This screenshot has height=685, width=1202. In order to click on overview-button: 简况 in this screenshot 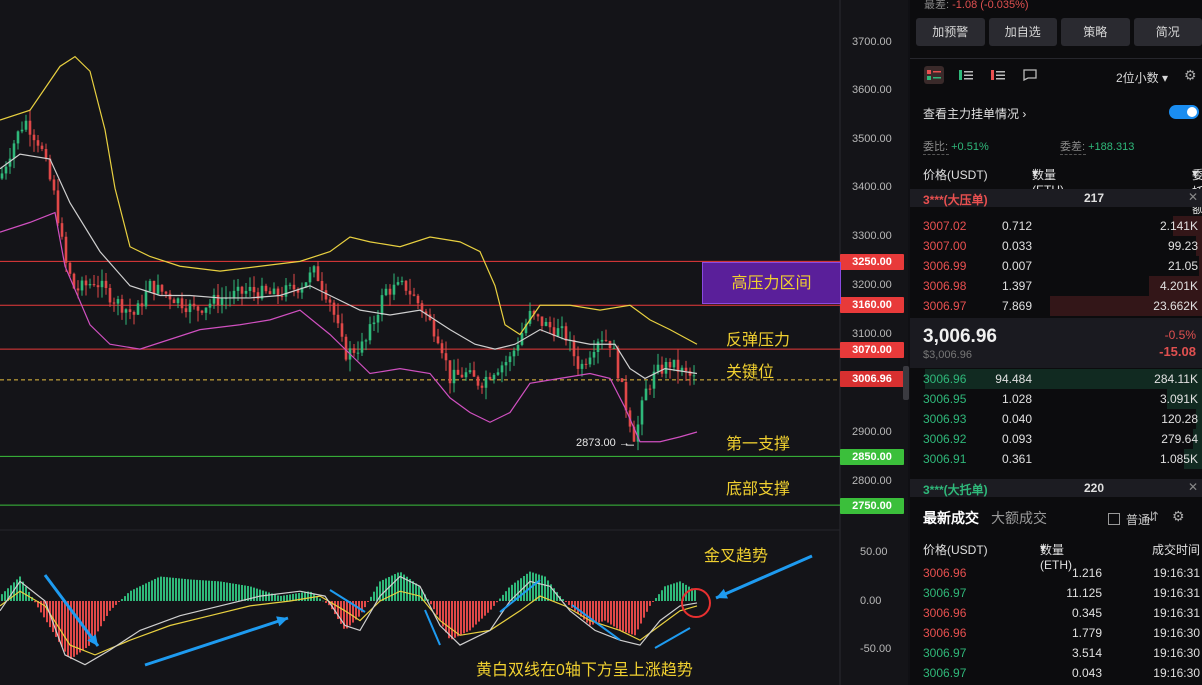, I will do `click(1167, 32)`.